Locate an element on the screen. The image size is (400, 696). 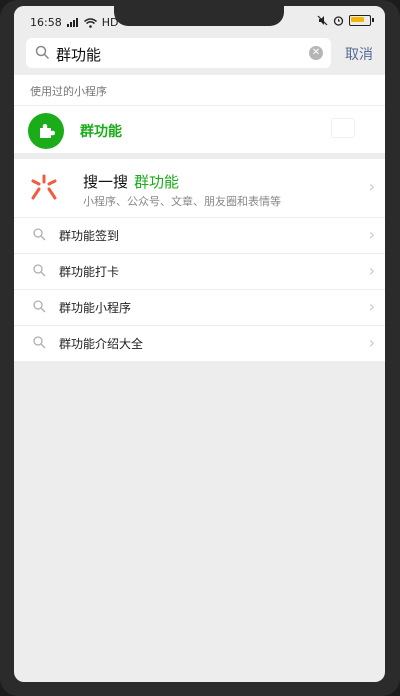
miniprogram-name: 群功能 is located at coordinates (101, 132).